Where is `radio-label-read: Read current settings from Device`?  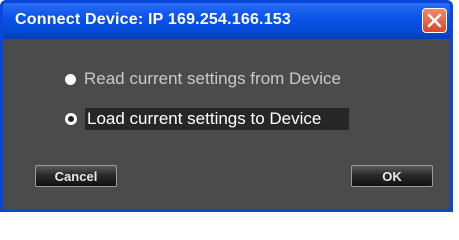 radio-label-read: Read current settings from Device is located at coordinates (212, 78).